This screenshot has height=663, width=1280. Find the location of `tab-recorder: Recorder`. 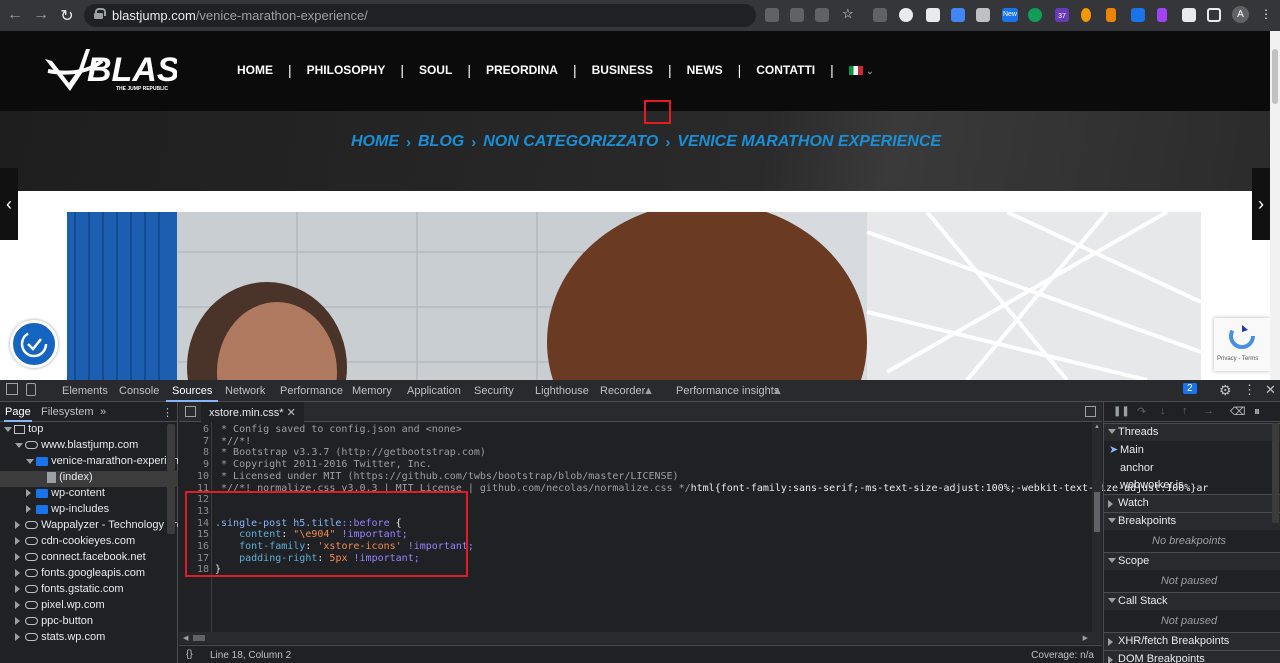

tab-recorder: Recorder is located at coordinates (622, 391).